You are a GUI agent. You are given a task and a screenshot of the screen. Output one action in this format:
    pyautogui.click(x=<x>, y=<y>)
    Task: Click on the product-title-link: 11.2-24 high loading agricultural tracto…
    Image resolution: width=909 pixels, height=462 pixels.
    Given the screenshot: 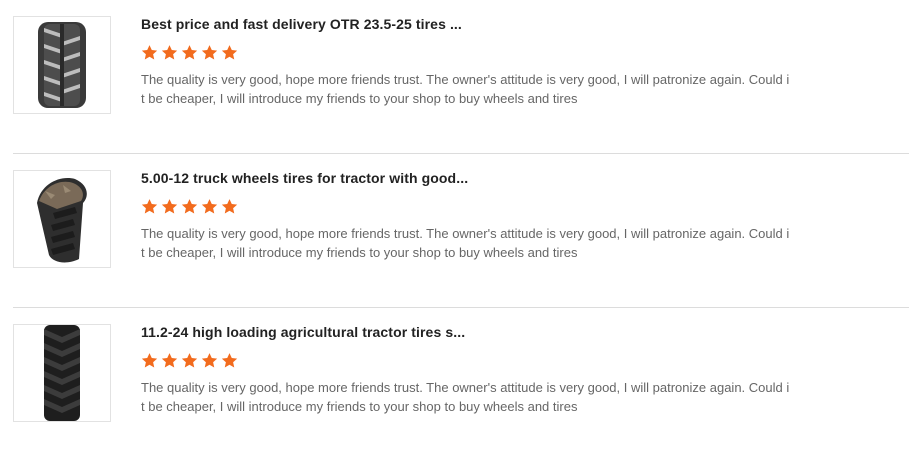 What is the action you would take?
    pyautogui.click(x=471, y=332)
    